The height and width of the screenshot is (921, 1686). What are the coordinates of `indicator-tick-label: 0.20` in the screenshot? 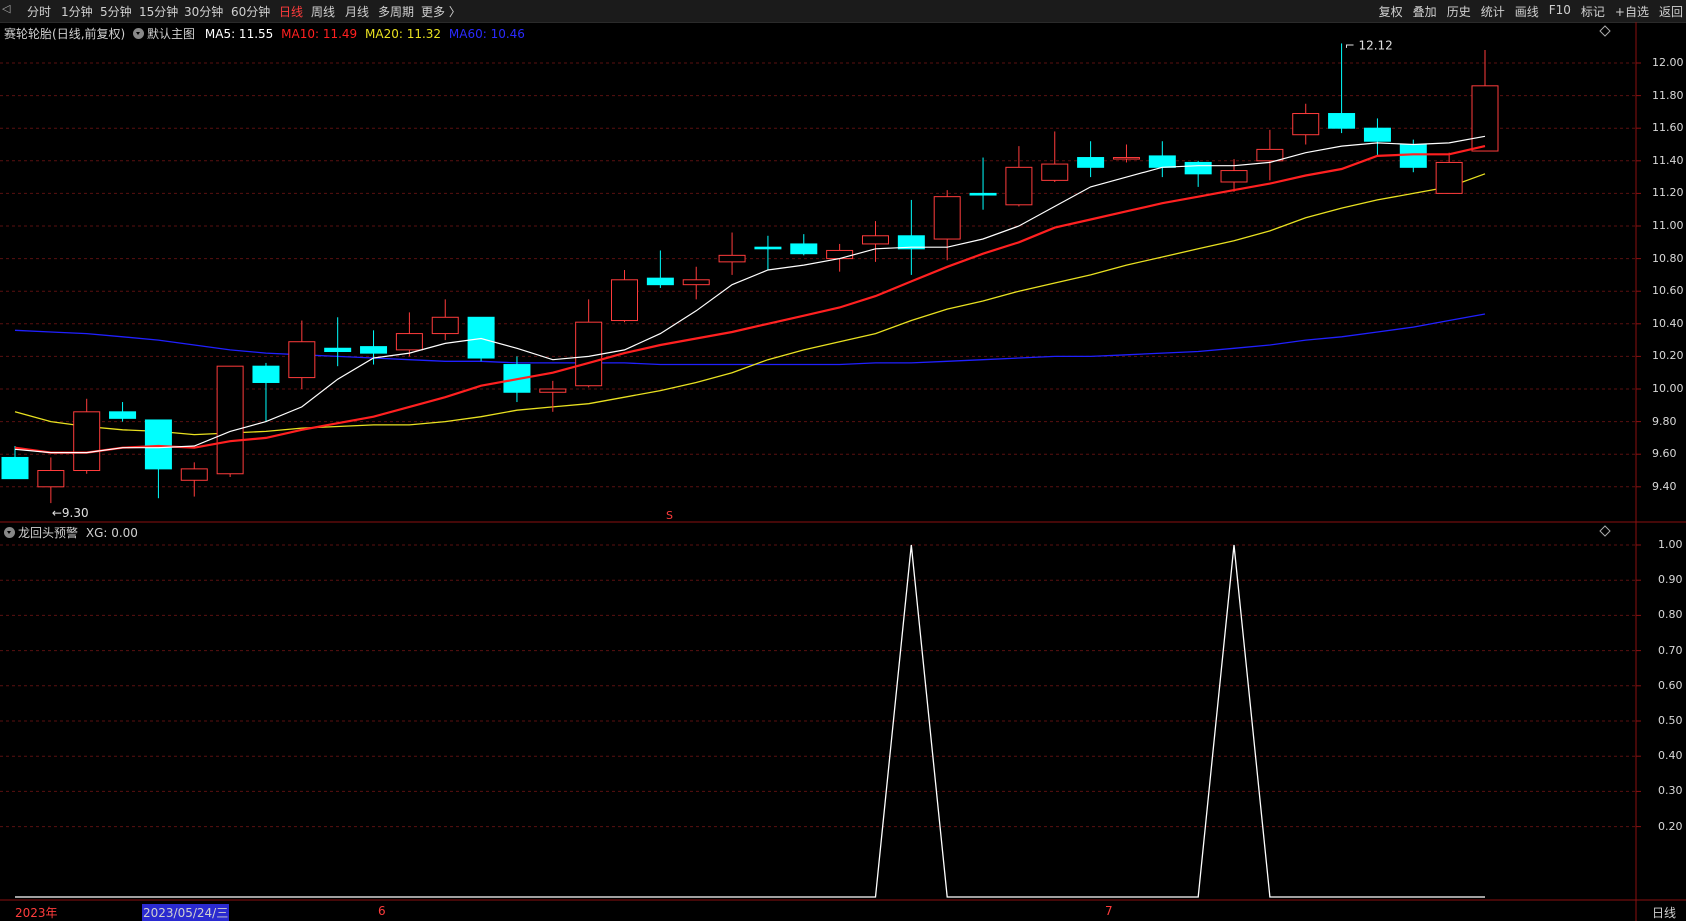 It's located at (1670, 826).